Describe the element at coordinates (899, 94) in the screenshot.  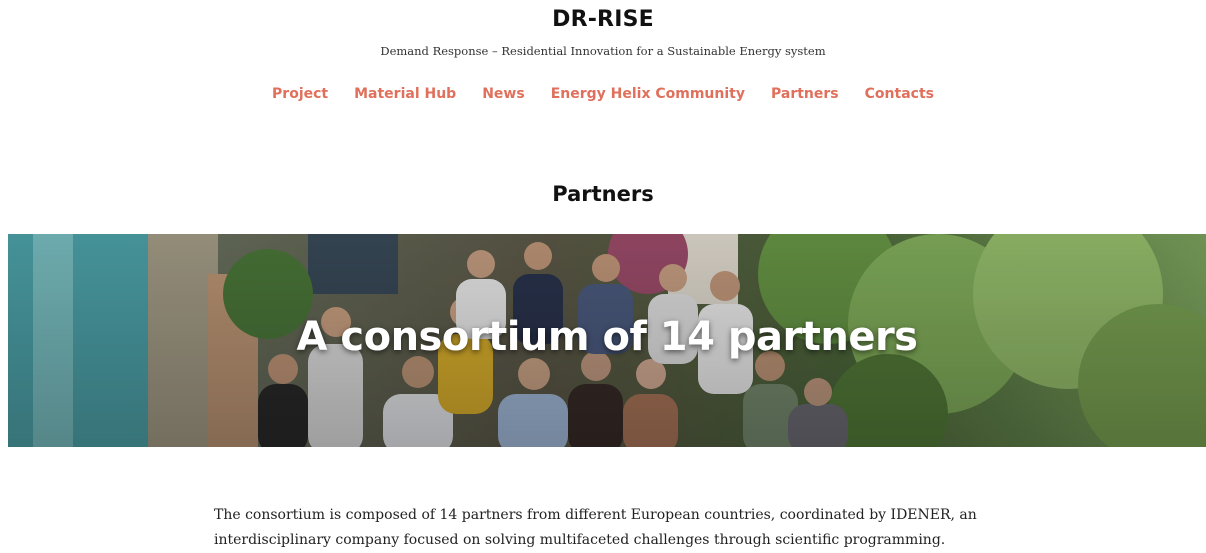
I see `nav-item-contacts: Contacts` at that location.